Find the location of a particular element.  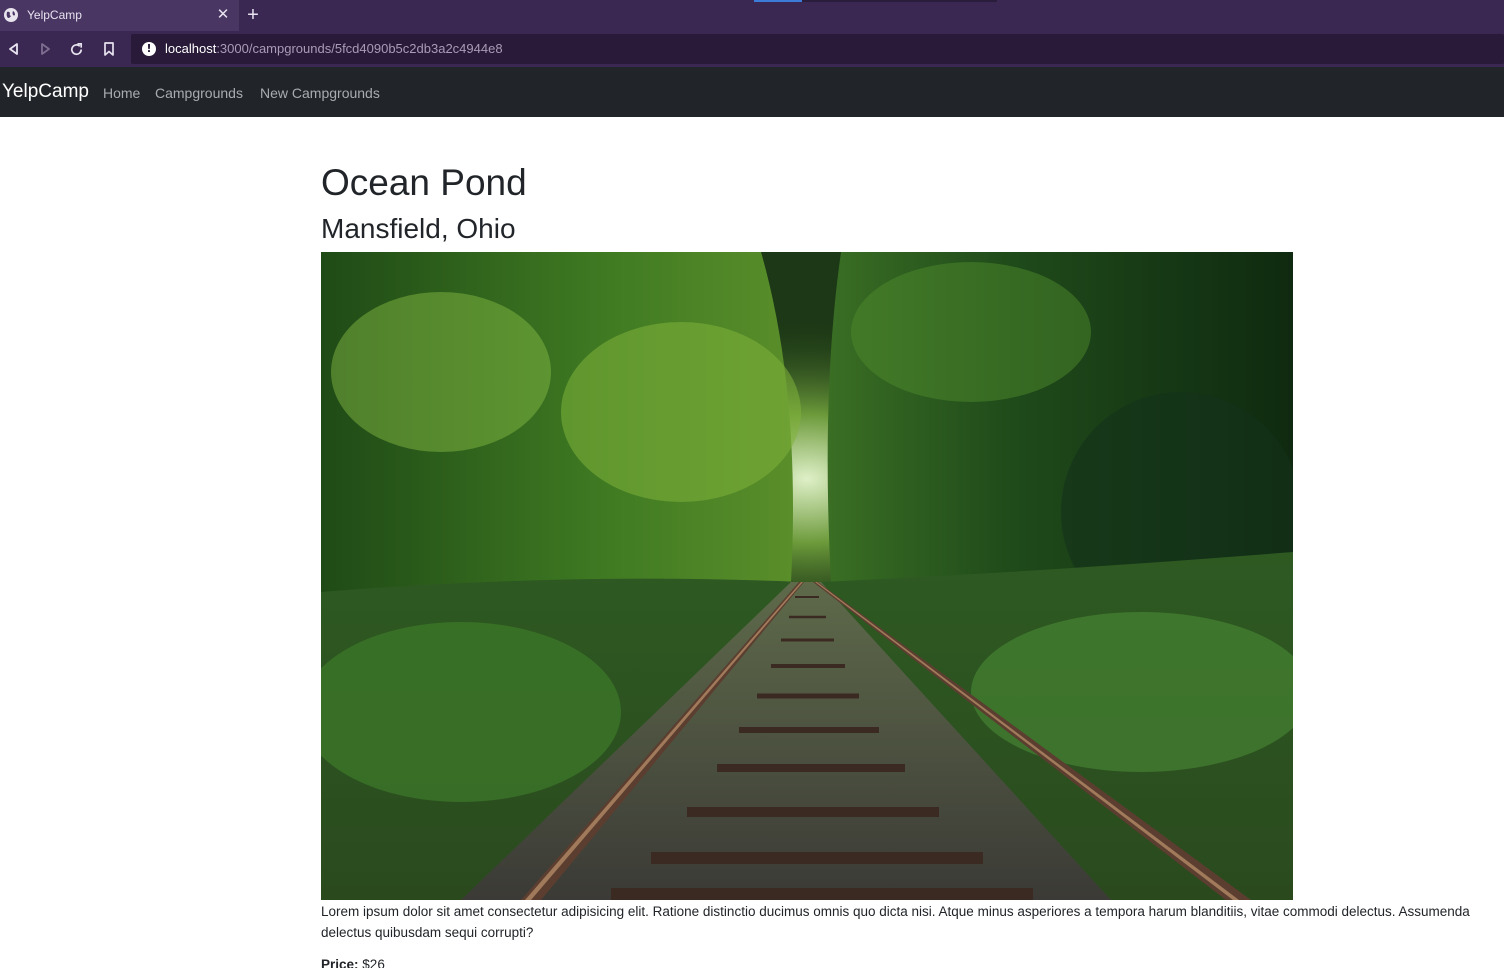

forward-icon is located at coordinates (45, 49).